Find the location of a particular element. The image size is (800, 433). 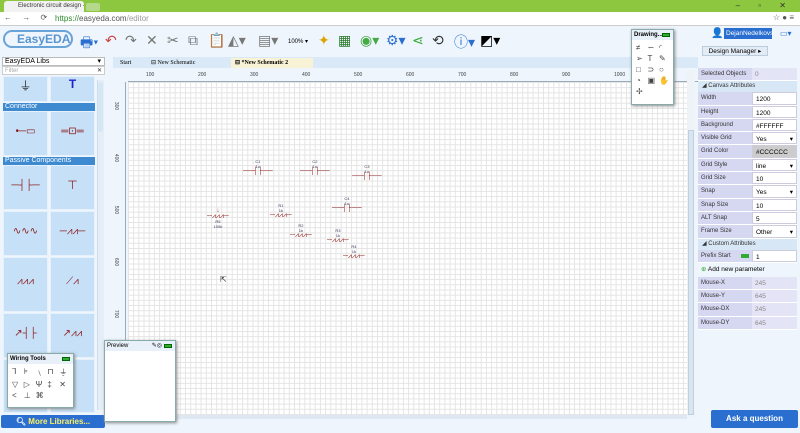

library-select: EasyEDA Libs ▾ is located at coordinates (53, 61).